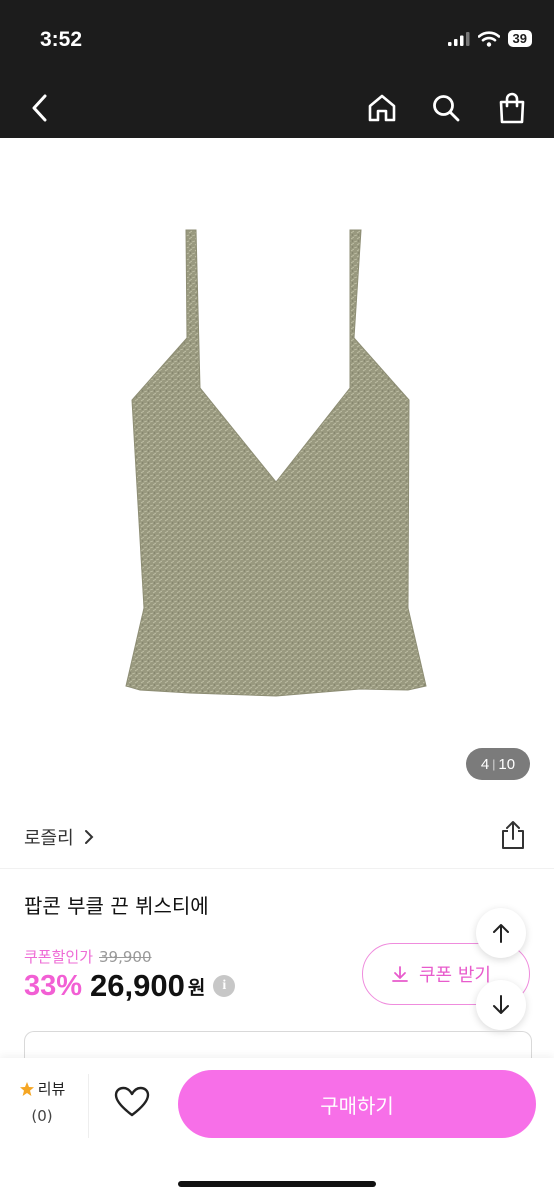 The image size is (554, 1200). What do you see at coordinates (277, 837) in the screenshot?
I see `brand-row: 로즐리` at bounding box center [277, 837].